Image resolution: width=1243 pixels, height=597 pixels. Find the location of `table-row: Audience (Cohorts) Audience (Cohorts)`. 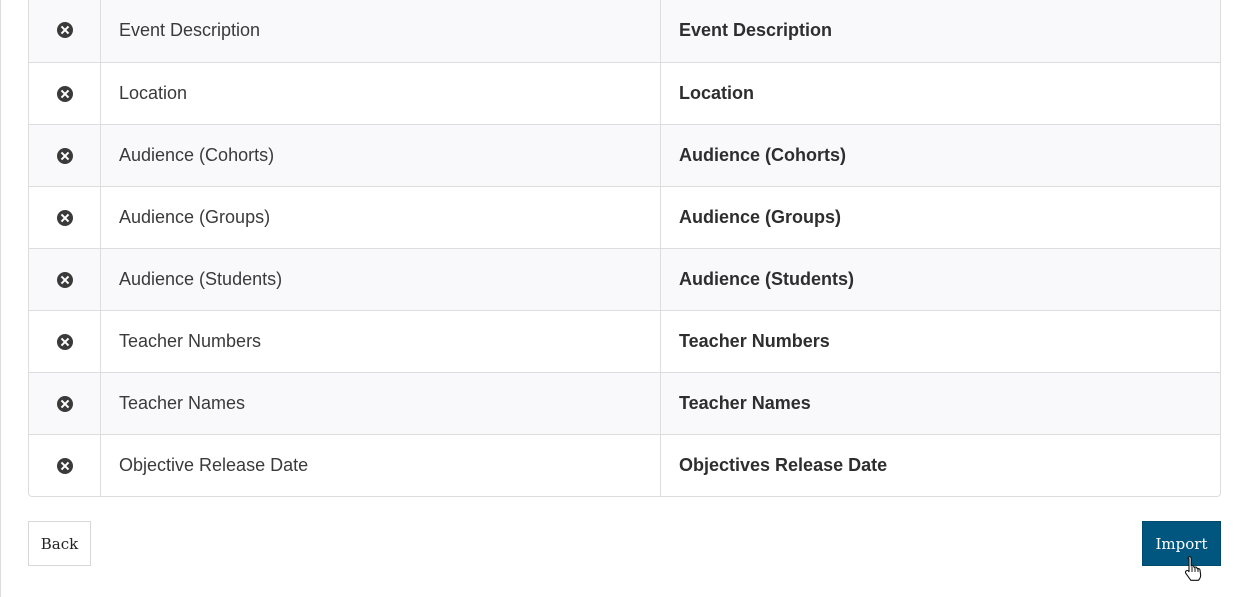

table-row: Audience (Cohorts) Audience (Cohorts) is located at coordinates (624, 155).